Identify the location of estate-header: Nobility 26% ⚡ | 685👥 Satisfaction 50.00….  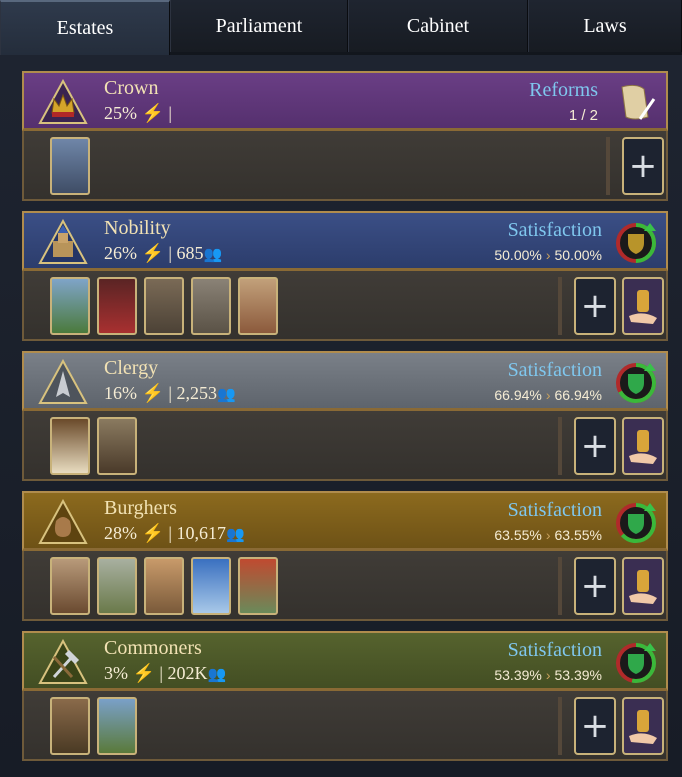
(345, 241).